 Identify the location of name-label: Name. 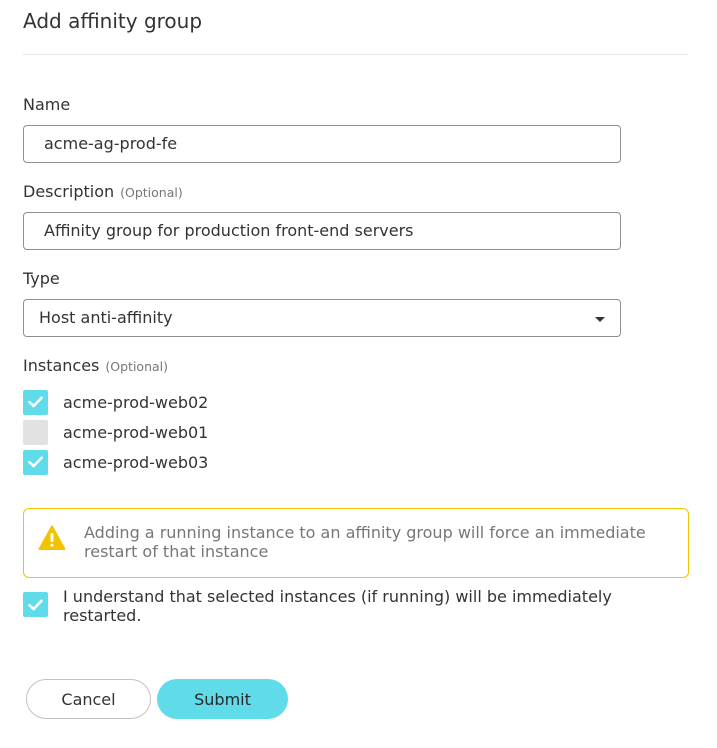
(46, 104).